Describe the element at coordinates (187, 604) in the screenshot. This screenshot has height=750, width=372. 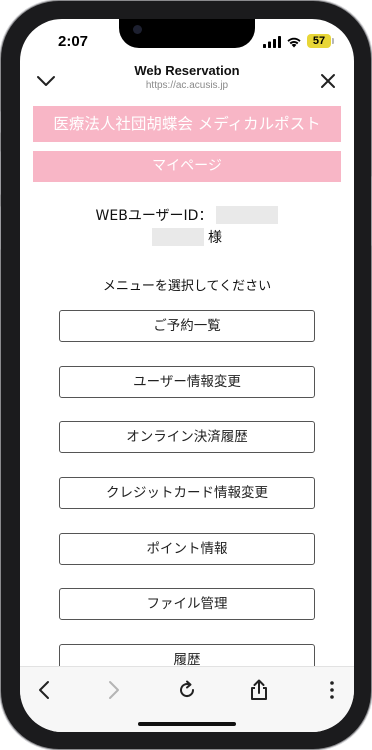
I see `menu-button-files: ファイル管理` at that location.